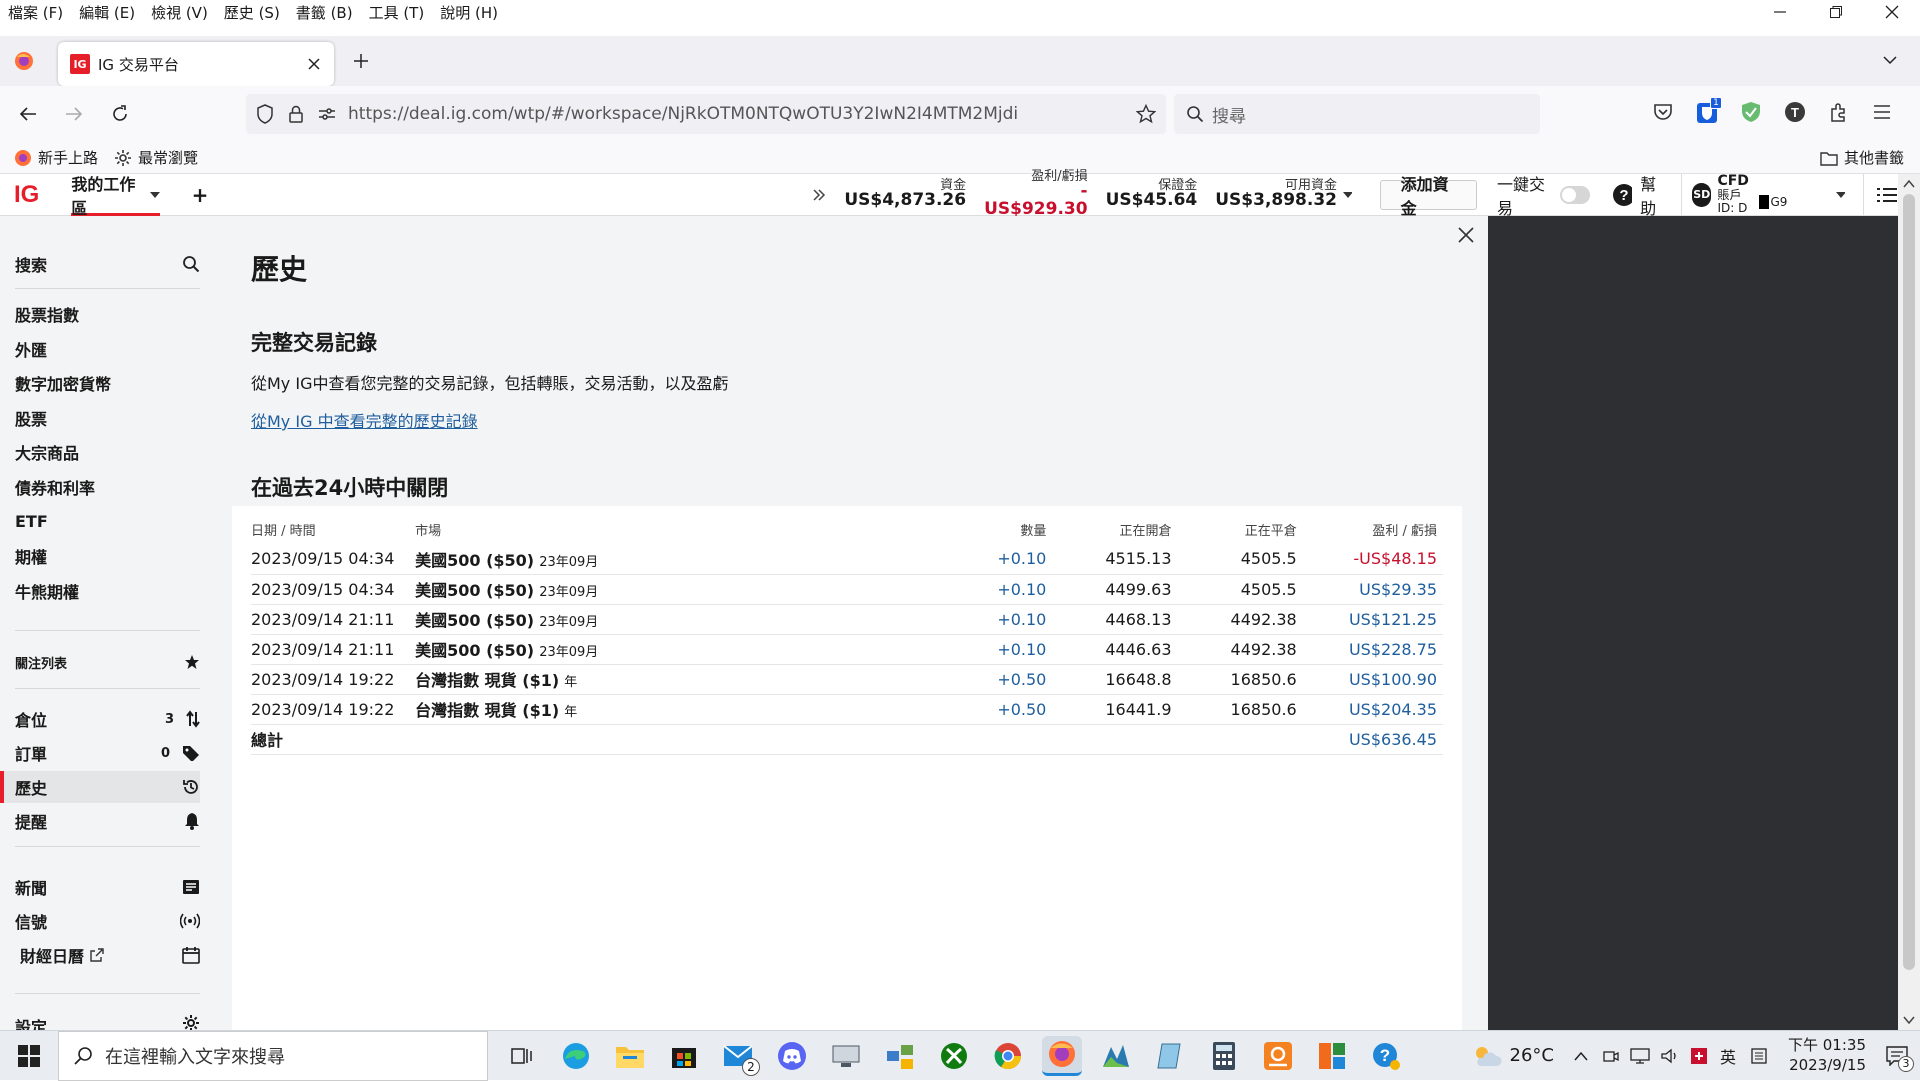 This screenshot has height=1081, width=1920. What do you see at coordinates (24, 61) in the screenshot?
I see `firefox-icon` at bounding box center [24, 61].